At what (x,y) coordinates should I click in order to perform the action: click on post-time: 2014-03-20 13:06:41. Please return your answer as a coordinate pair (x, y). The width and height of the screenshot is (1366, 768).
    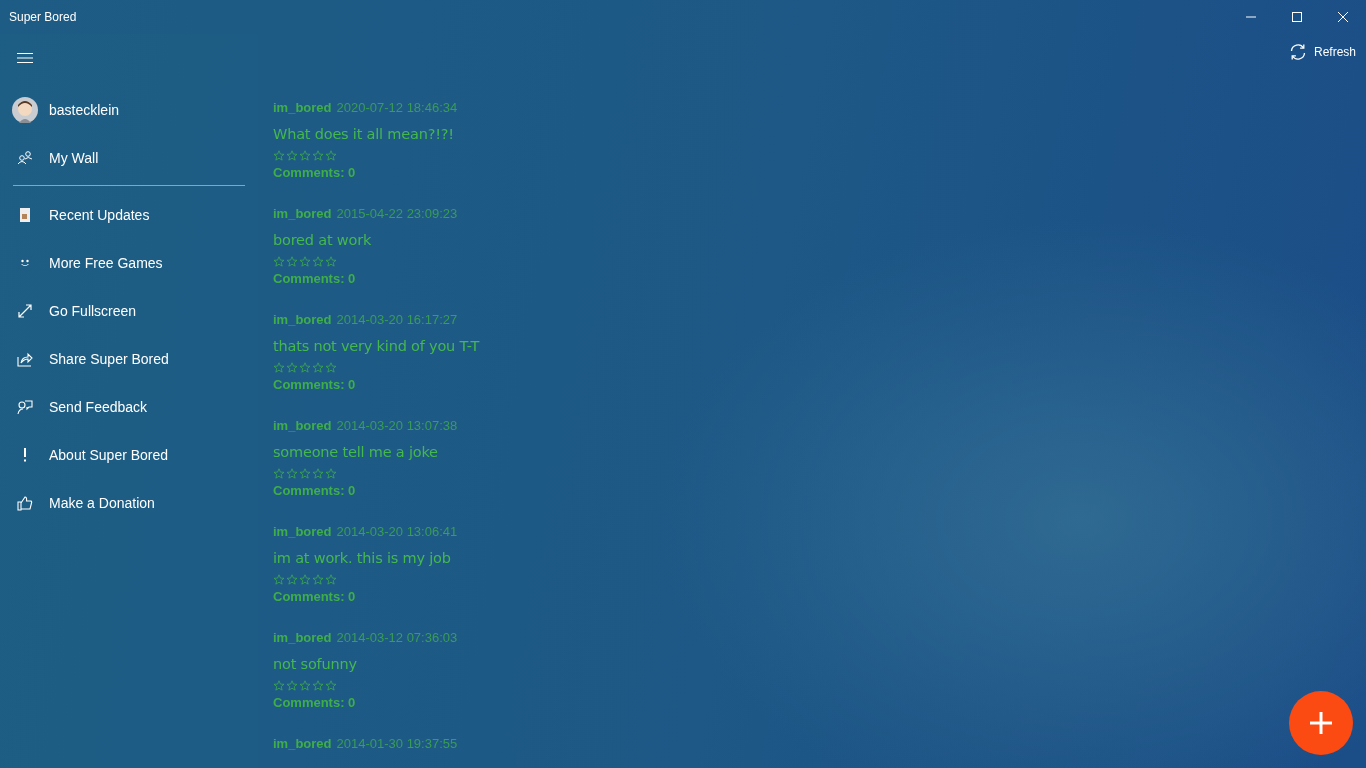
    Looking at the image, I should click on (397, 531).